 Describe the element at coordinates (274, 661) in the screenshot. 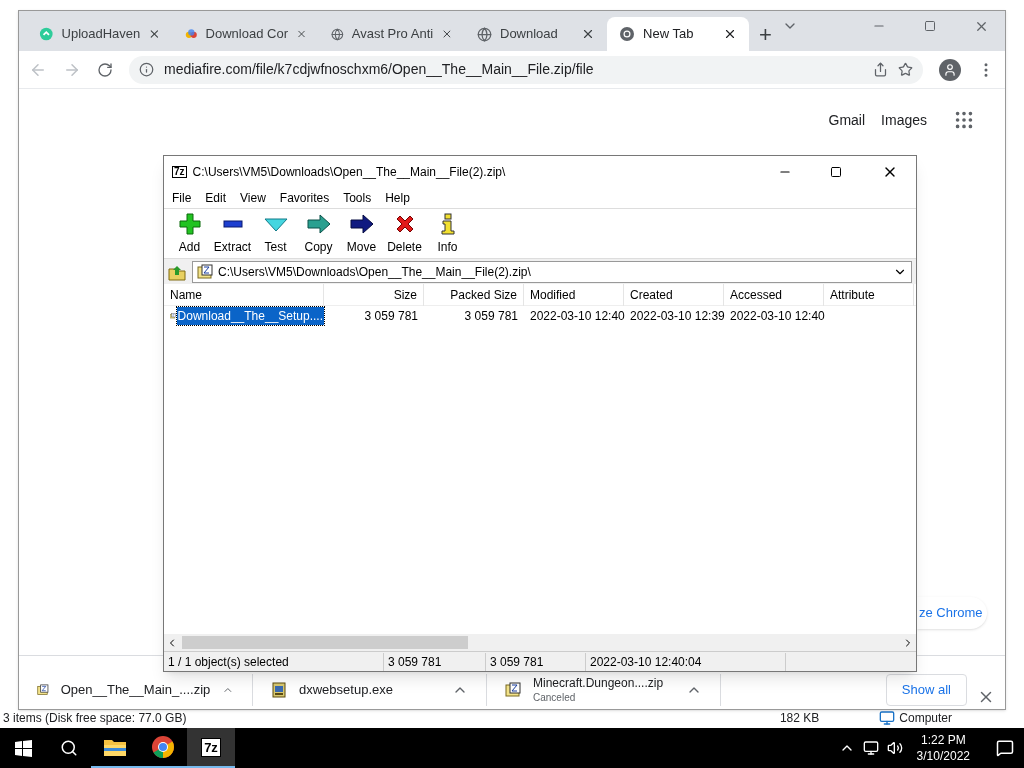

I see `status-text: 1 / 1 object(s) selected` at that location.